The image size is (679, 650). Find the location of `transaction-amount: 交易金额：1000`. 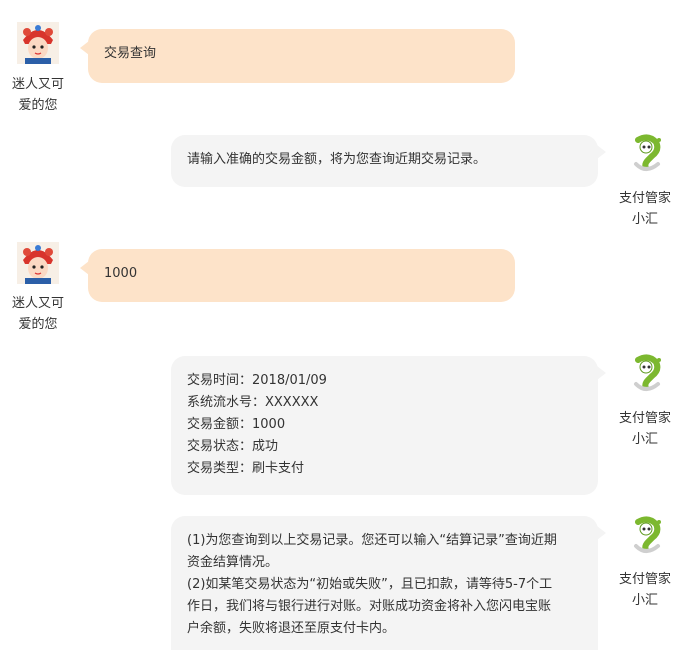

transaction-amount: 交易金额：1000 is located at coordinates (236, 424).